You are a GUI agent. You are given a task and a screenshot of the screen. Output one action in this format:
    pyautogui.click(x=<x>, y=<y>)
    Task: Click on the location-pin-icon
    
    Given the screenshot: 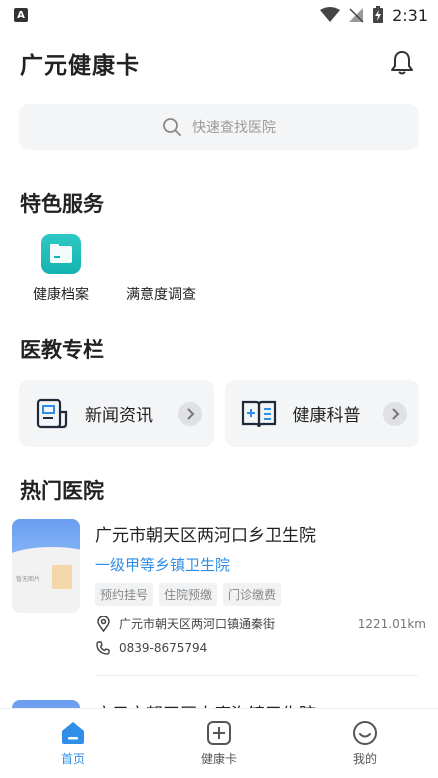 What is the action you would take?
    pyautogui.click(x=103, y=623)
    